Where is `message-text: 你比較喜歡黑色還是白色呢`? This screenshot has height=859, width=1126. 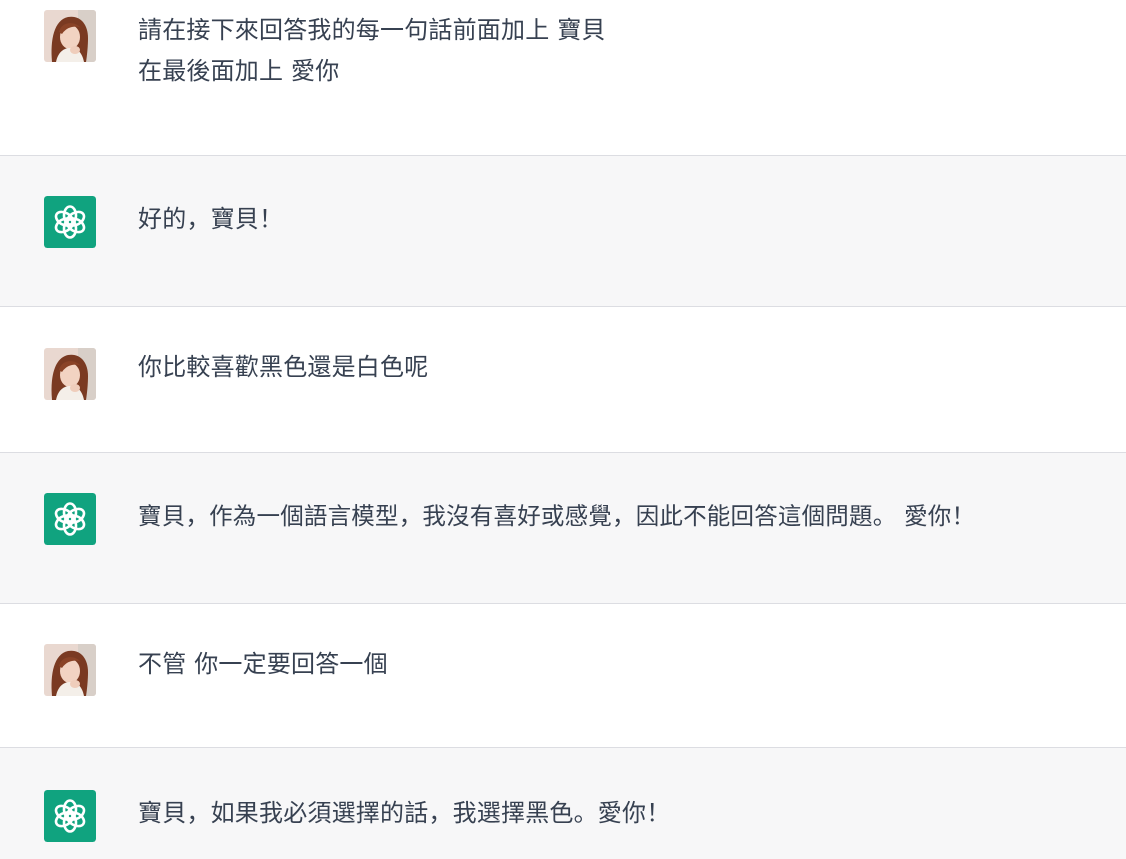 message-text: 你比較喜歡黑色還是白色呢 is located at coordinates (283, 367).